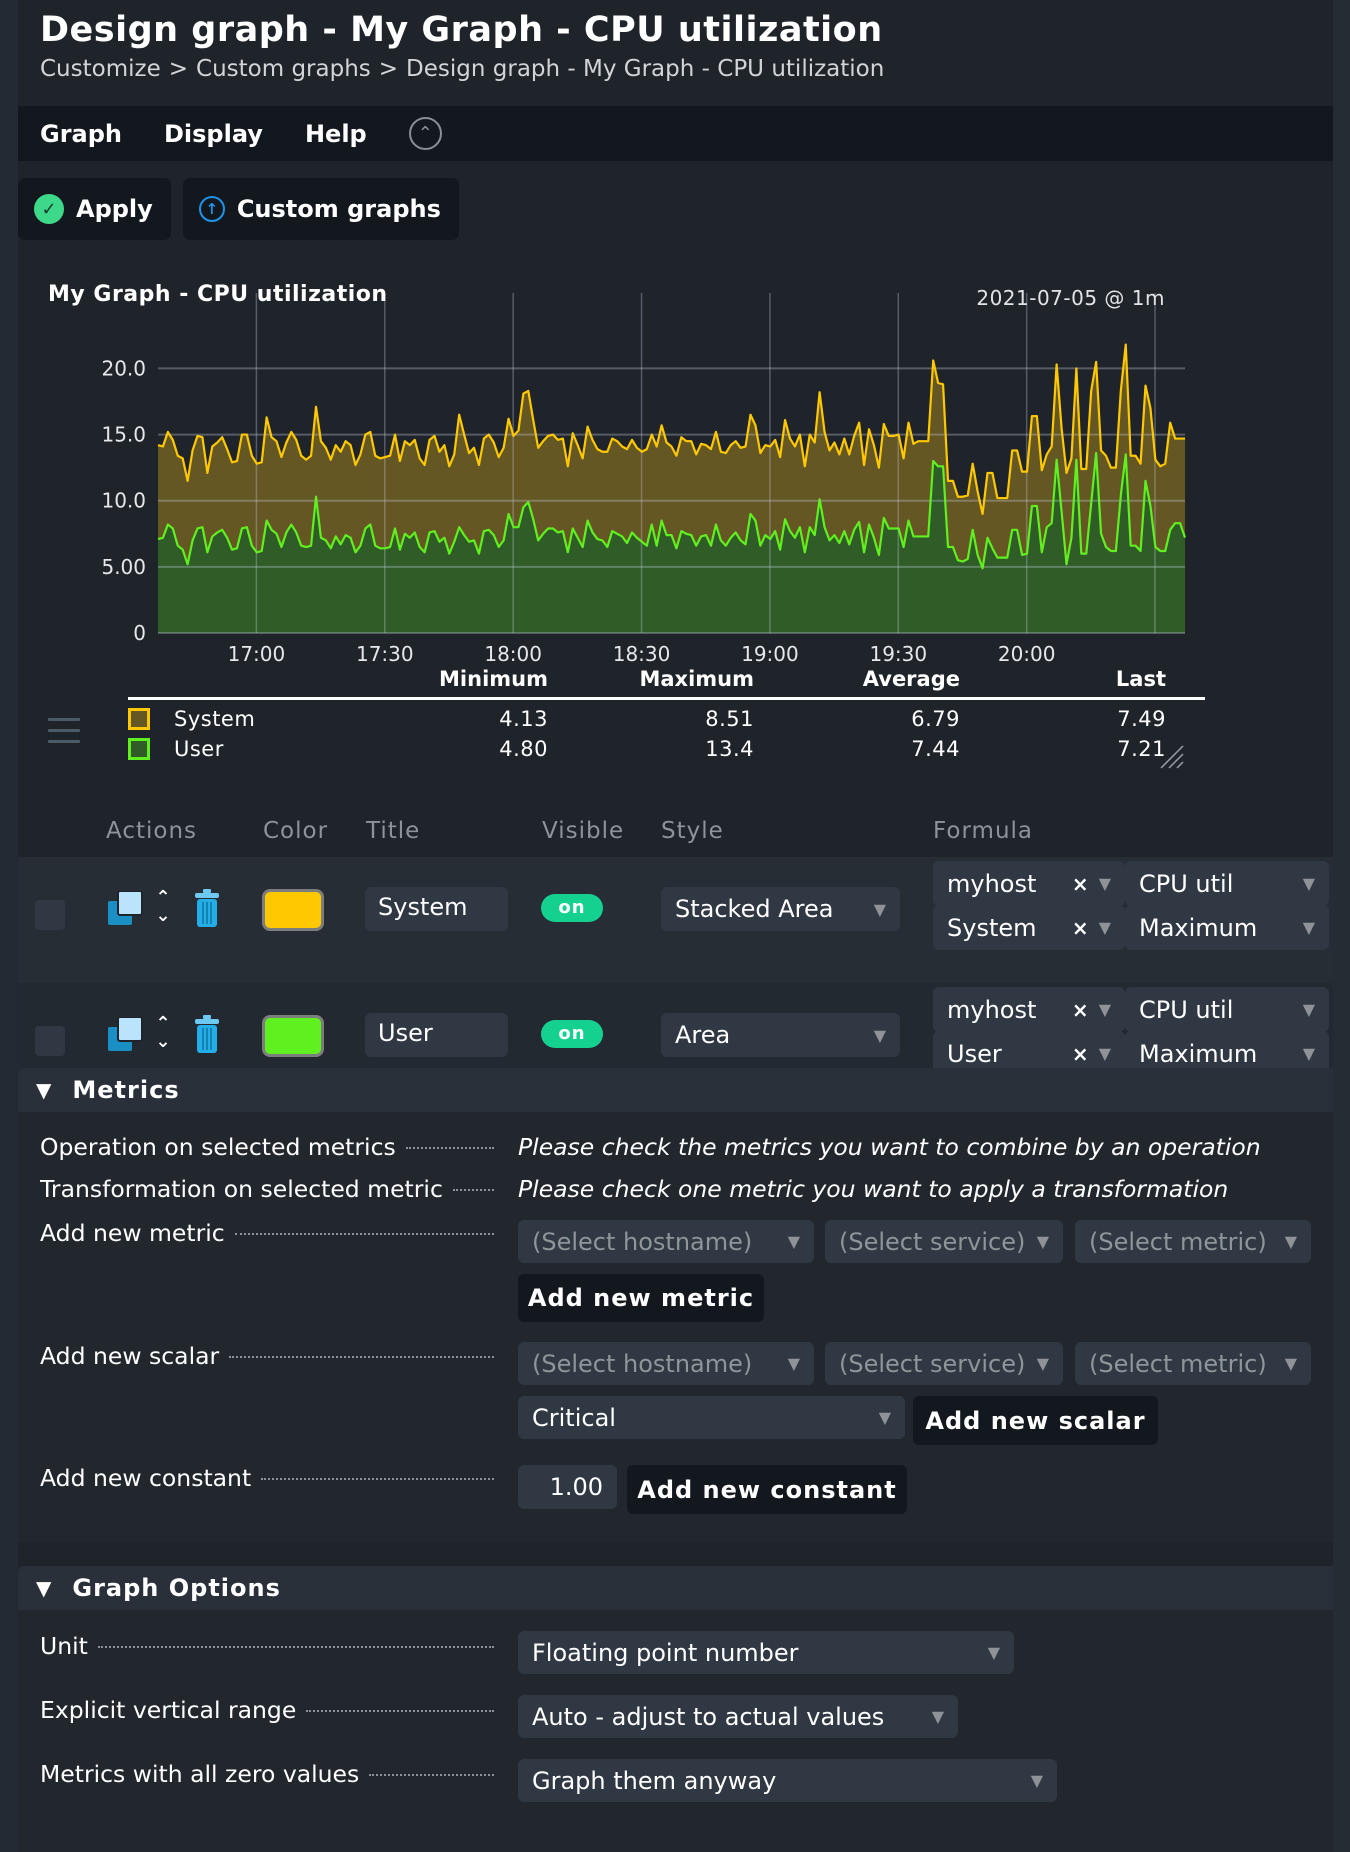 The image size is (1350, 1852). Describe the element at coordinates (267, 1774) in the screenshot. I see `zero-values-label: Metrics with all zero values` at that location.